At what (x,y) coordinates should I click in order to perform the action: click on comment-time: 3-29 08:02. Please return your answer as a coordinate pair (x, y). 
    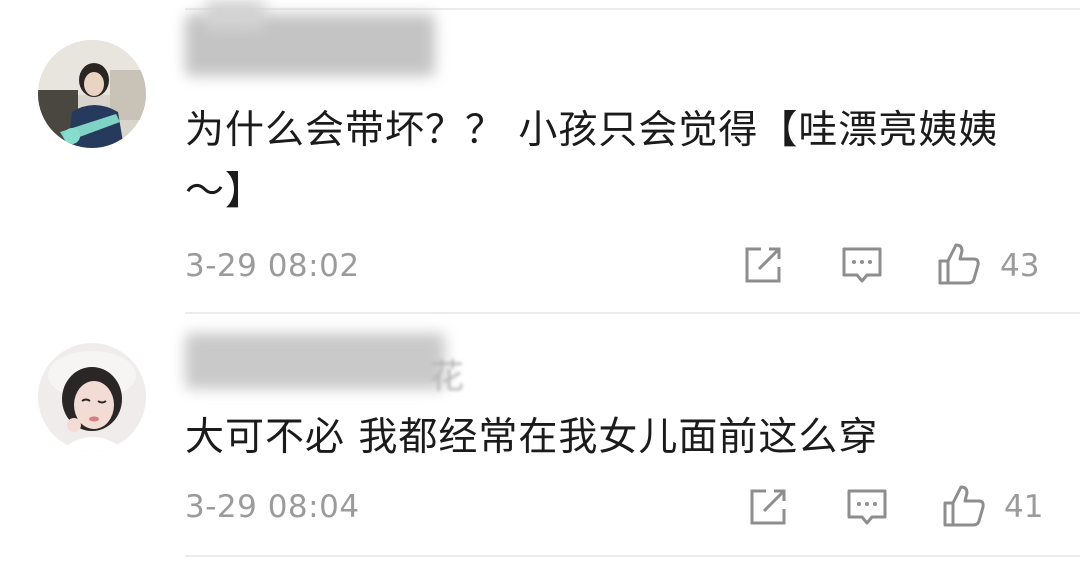
    Looking at the image, I should click on (272, 266).